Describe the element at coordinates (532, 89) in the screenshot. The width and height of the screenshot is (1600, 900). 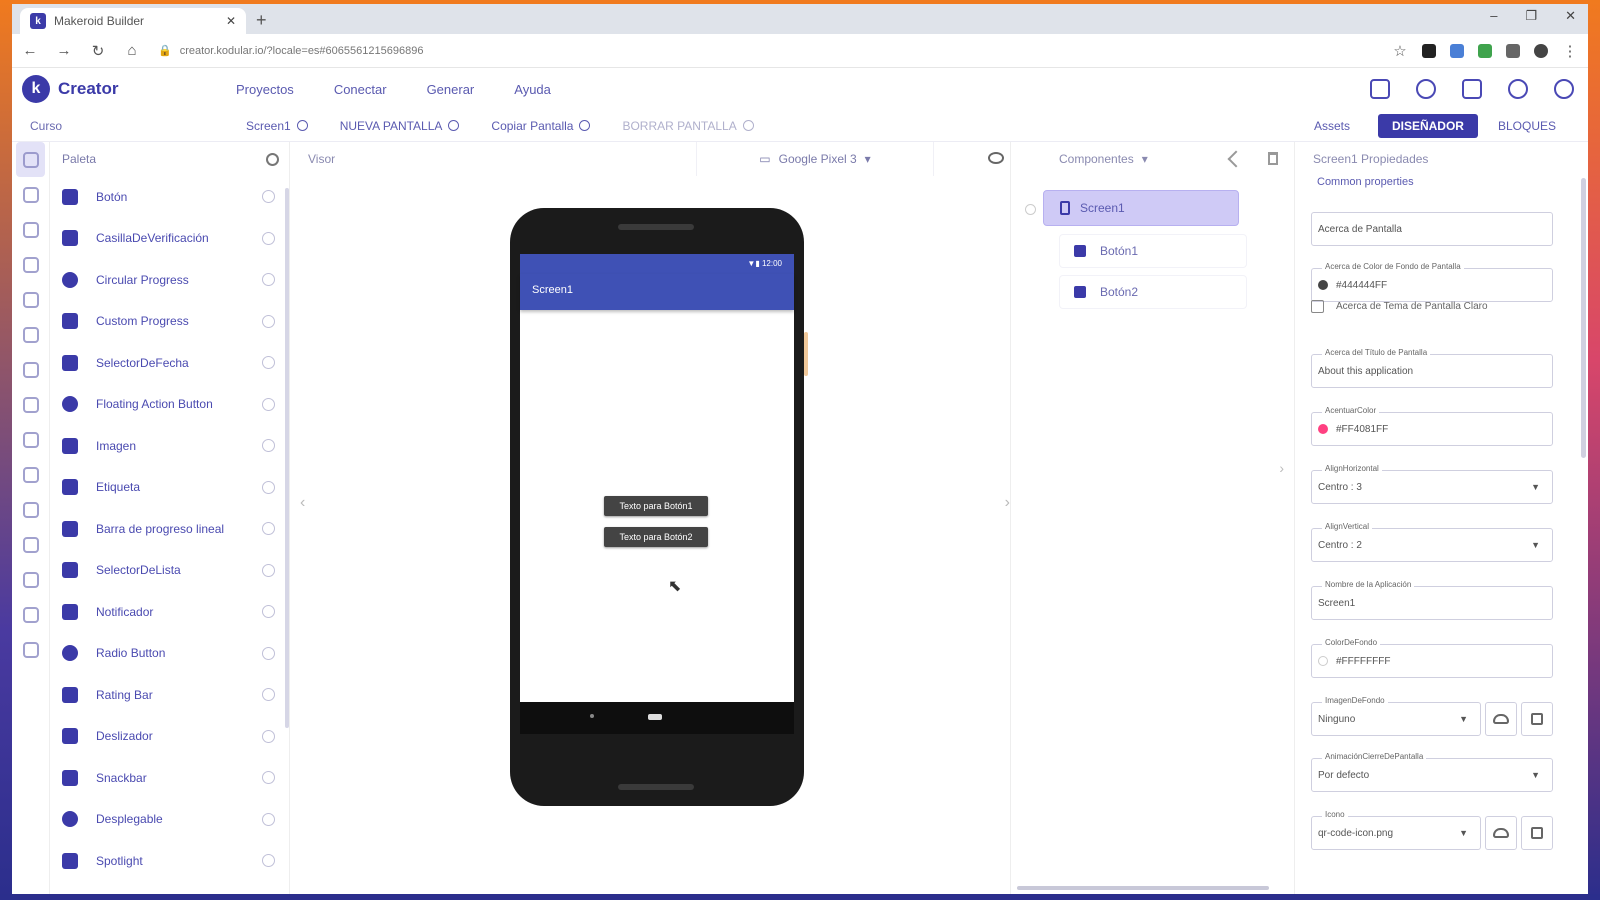
I see `menu-help: Ayuda` at that location.